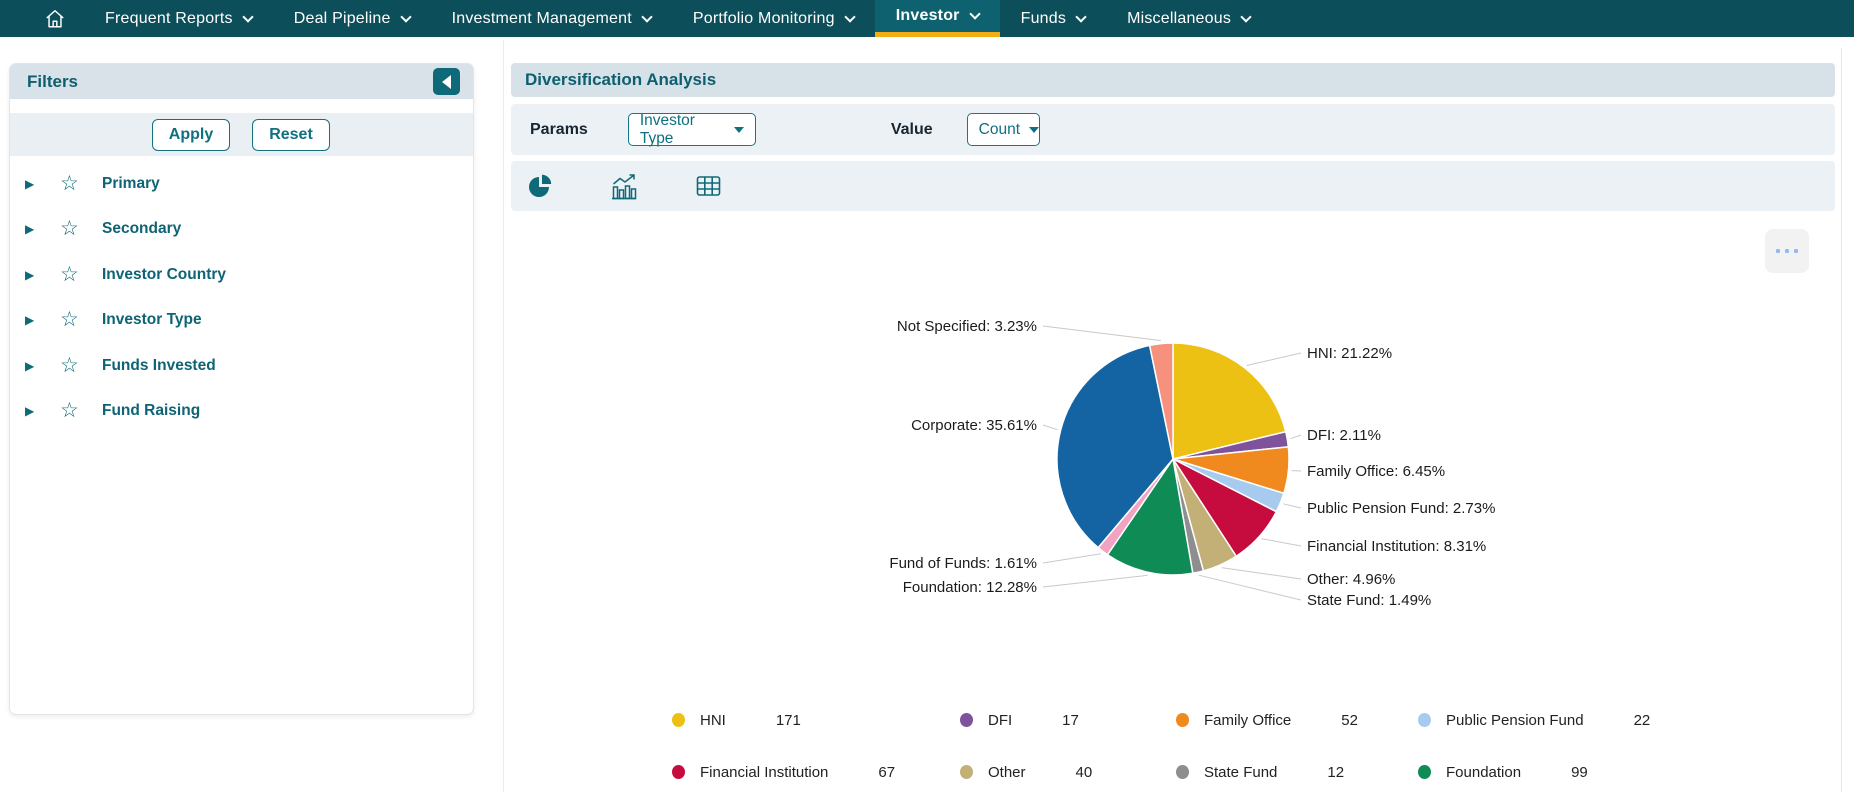  I want to click on nav-item-funds: Funds, so click(1053, 18).